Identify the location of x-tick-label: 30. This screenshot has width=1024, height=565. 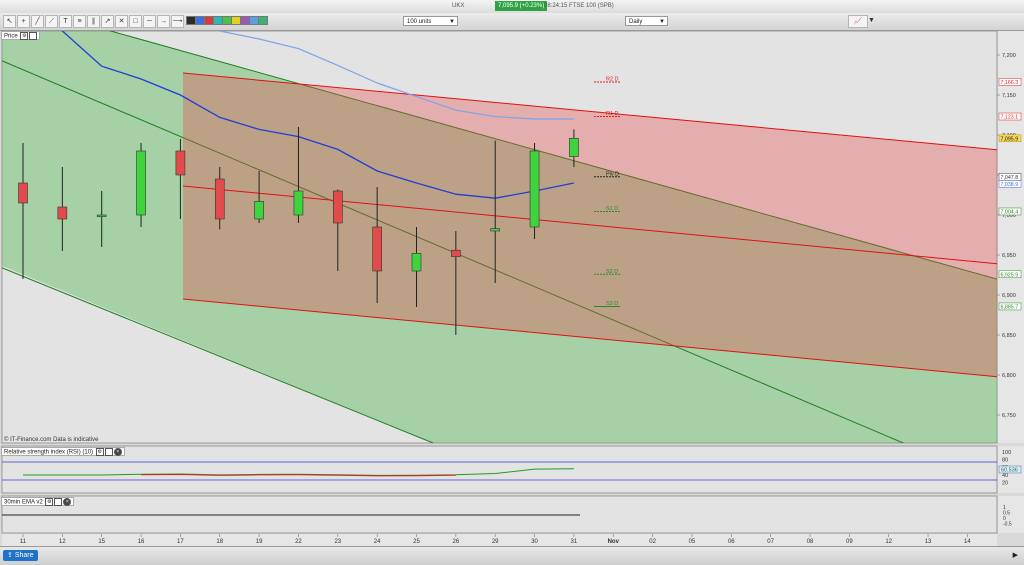
(534, 542).